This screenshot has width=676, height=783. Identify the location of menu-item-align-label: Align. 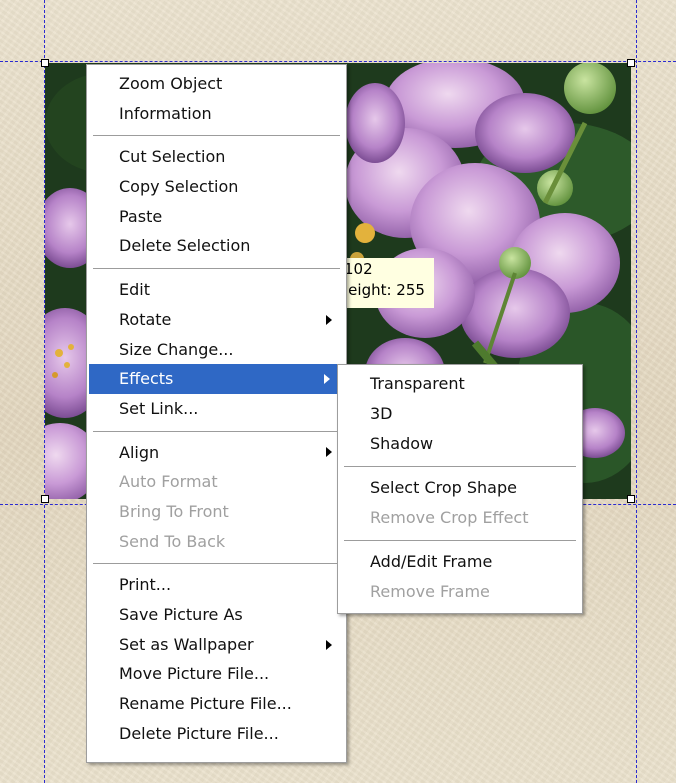
(139, 452).